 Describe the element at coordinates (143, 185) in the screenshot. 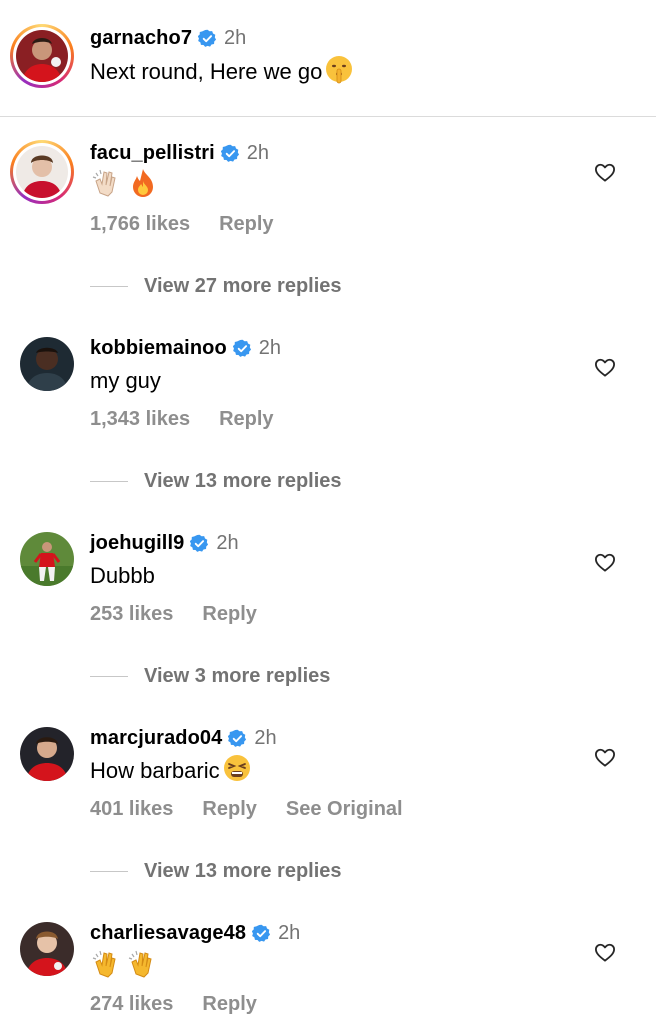

I see `fire-emoji` at that location.